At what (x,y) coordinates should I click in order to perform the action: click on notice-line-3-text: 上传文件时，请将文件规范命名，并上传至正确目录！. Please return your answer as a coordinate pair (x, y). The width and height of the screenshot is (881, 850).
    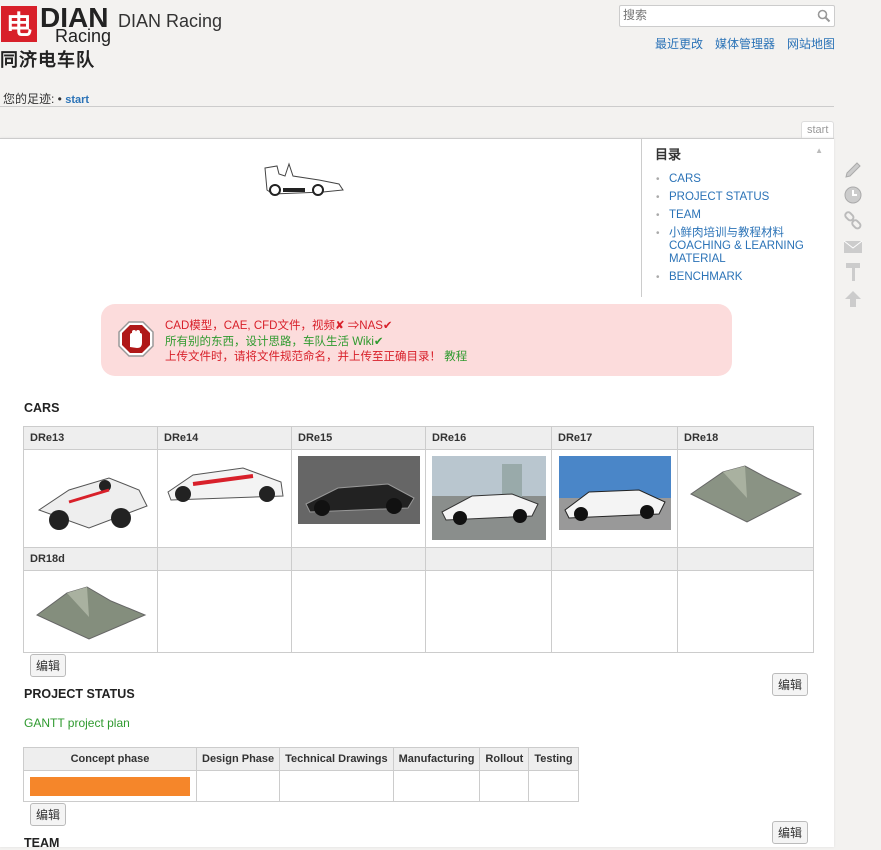
    Looking at the image, I should click on (303, 357).